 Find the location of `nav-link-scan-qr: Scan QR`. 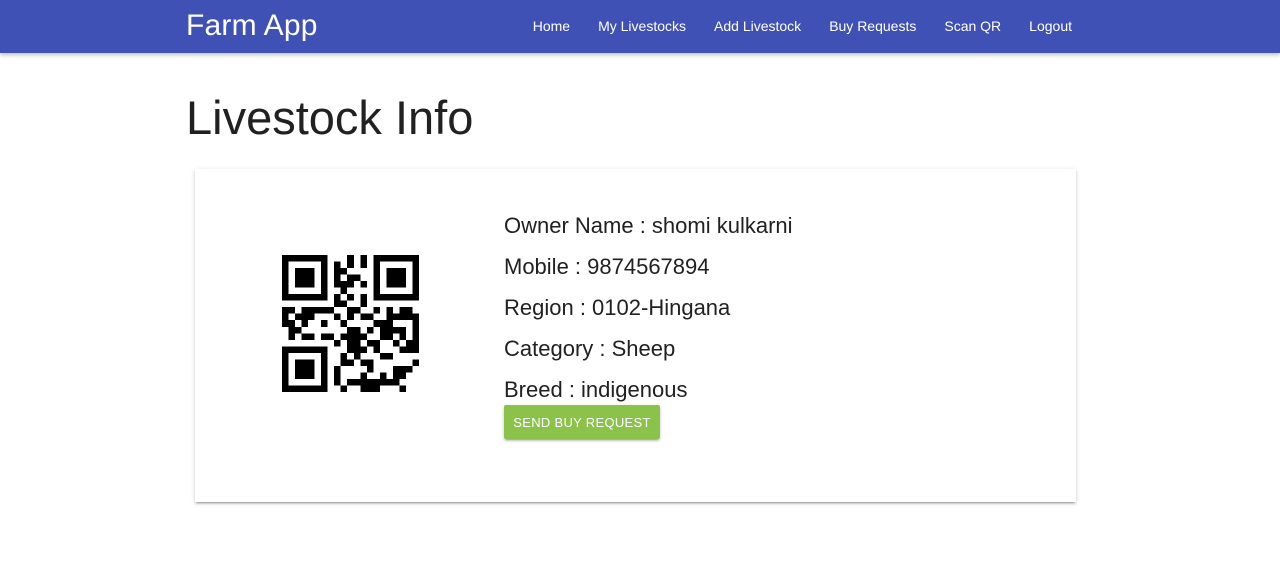

nav-link-scan-qr: Scan QR is located at coordinates (972, 26).